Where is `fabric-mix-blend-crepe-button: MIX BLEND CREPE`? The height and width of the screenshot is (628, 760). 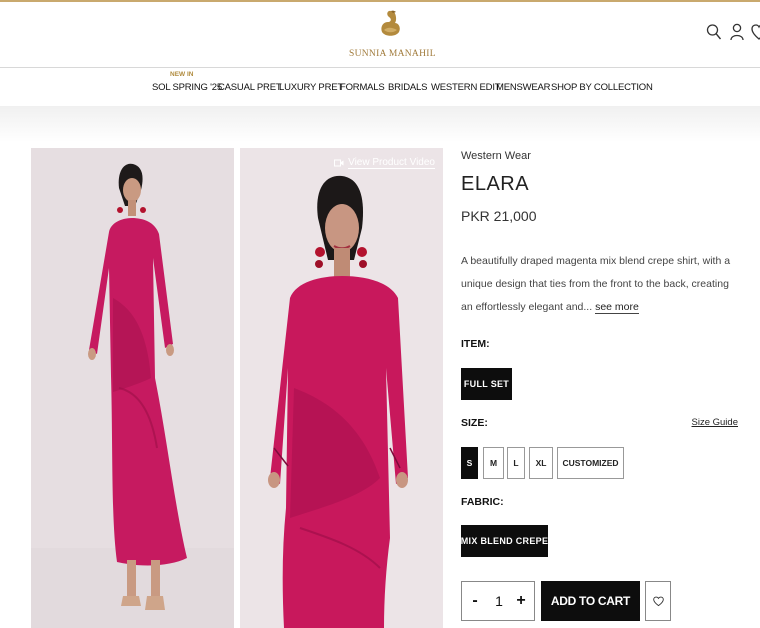 fabric-mix-blend-crepe-button: MIX BLEND CREPE is located at coordinates (504, 541).